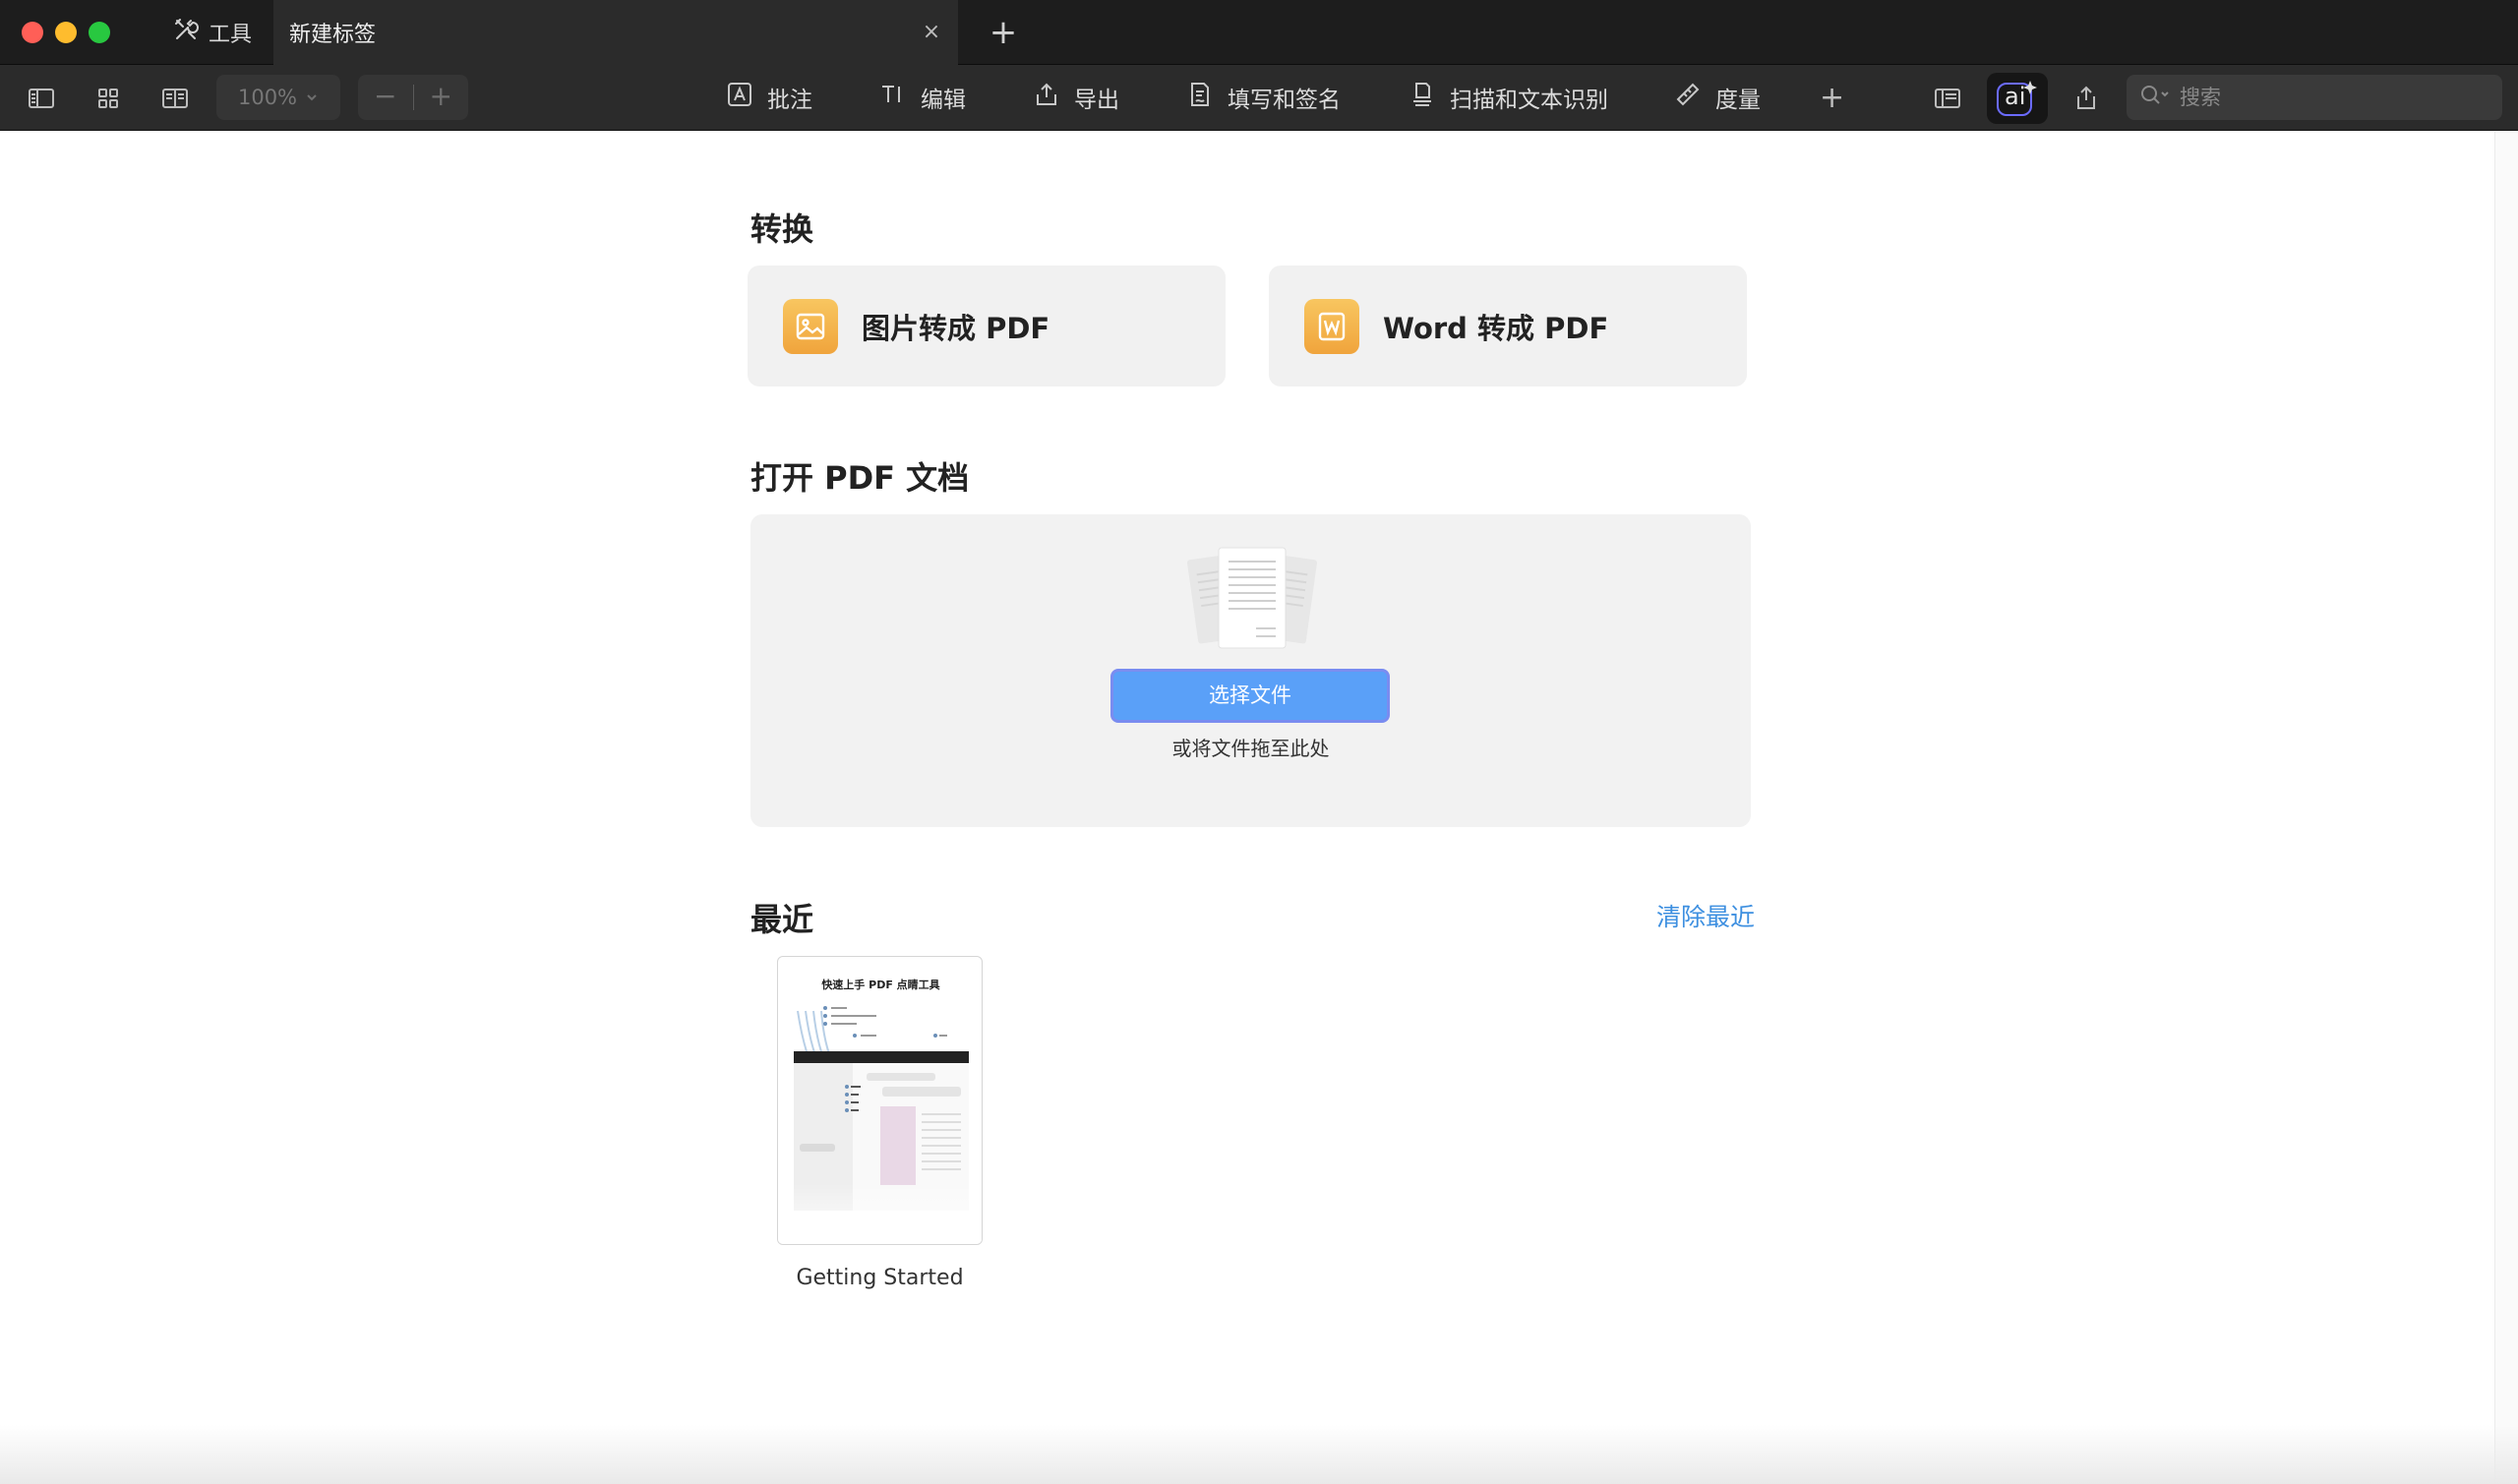  I want to click on zoom-out-button: −, so click(385, 98).